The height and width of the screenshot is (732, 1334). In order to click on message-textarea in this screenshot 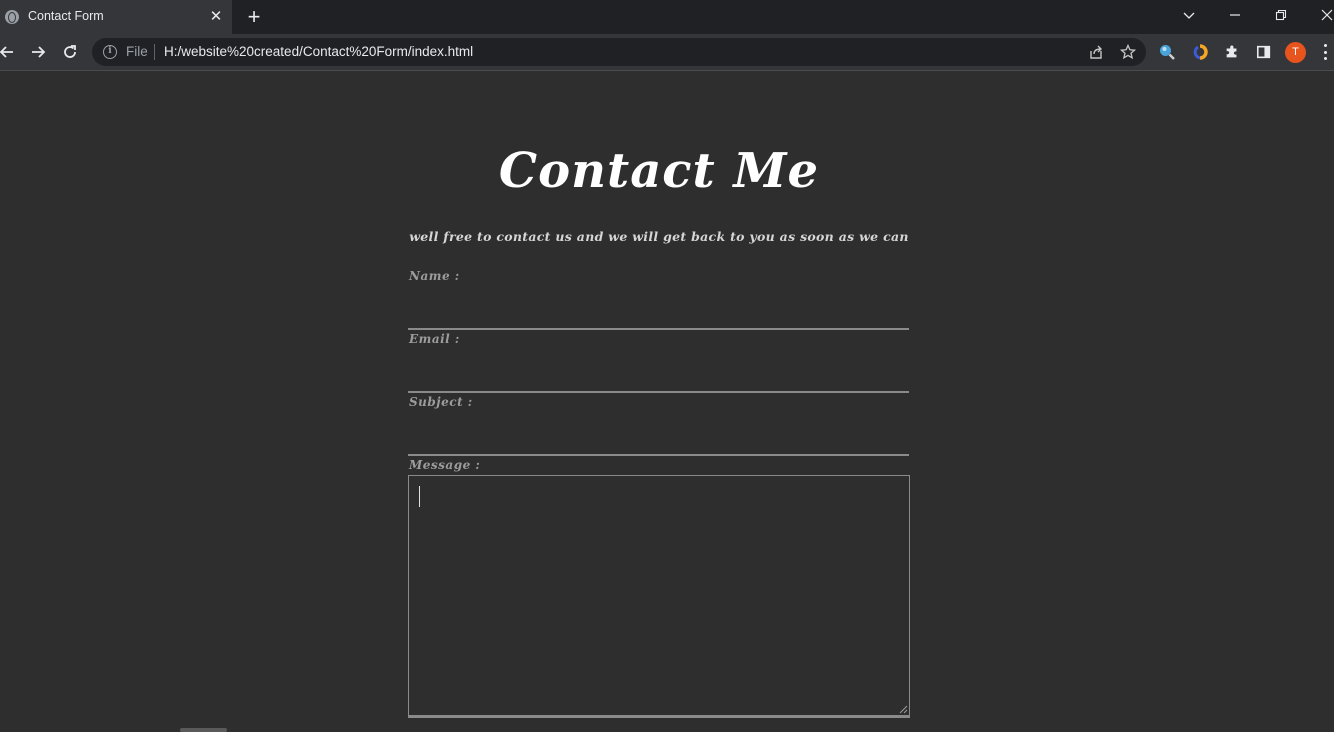, I will do `click(659, 596)`.